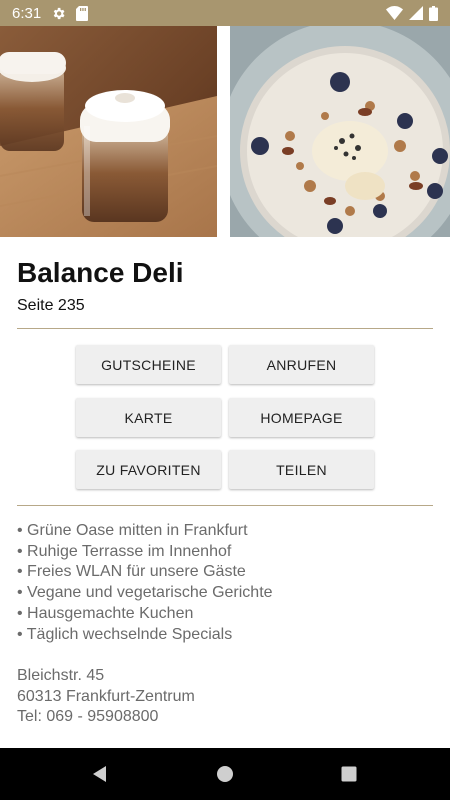 The height and width of the screenshot is (800, 450). Describe the element at coordinates (301, 364) in the screenshot. I see `call-button: ANRUFEN` at that location.